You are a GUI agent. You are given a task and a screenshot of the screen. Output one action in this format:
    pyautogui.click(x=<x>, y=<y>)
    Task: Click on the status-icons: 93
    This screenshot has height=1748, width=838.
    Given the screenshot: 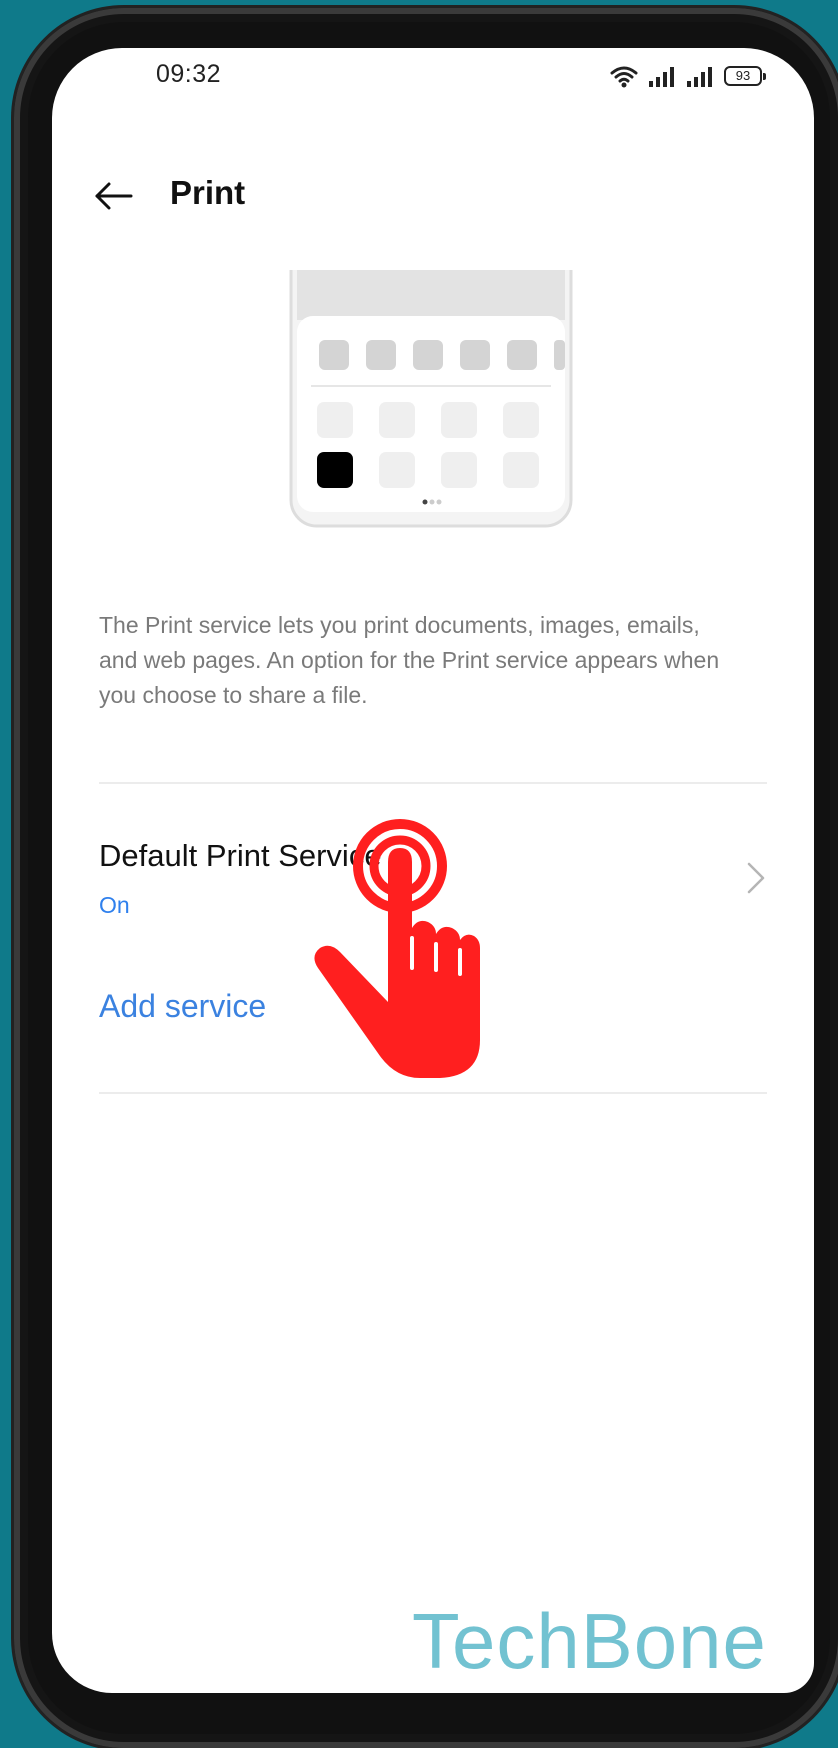 What is the action you would take?
    pyautogui.click(x=688, y=75)
    